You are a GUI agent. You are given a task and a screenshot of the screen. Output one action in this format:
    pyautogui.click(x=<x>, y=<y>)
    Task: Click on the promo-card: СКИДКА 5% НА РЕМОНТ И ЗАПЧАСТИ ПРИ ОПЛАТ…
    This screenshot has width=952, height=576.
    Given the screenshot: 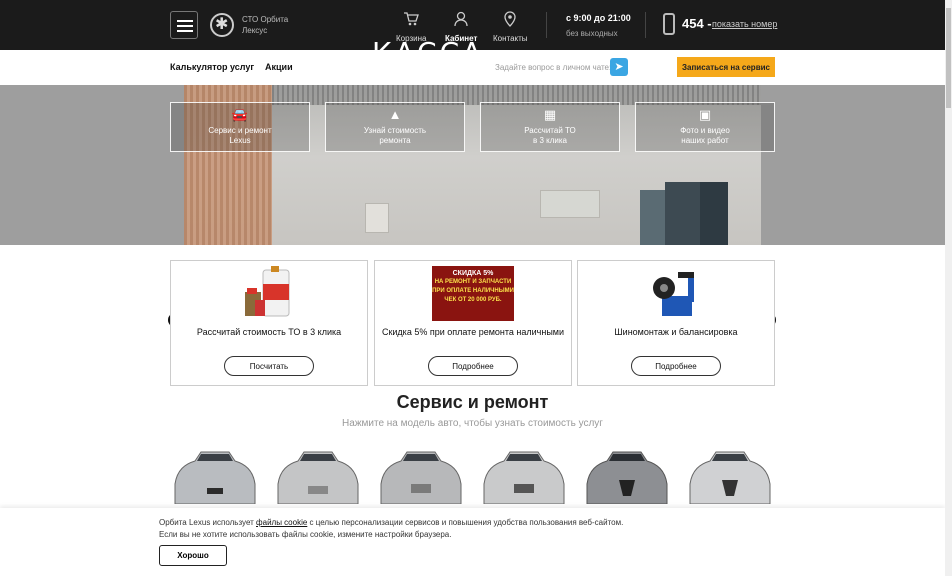 What is the action you would take?
    pyautogui.click(x=473, y=323)
    